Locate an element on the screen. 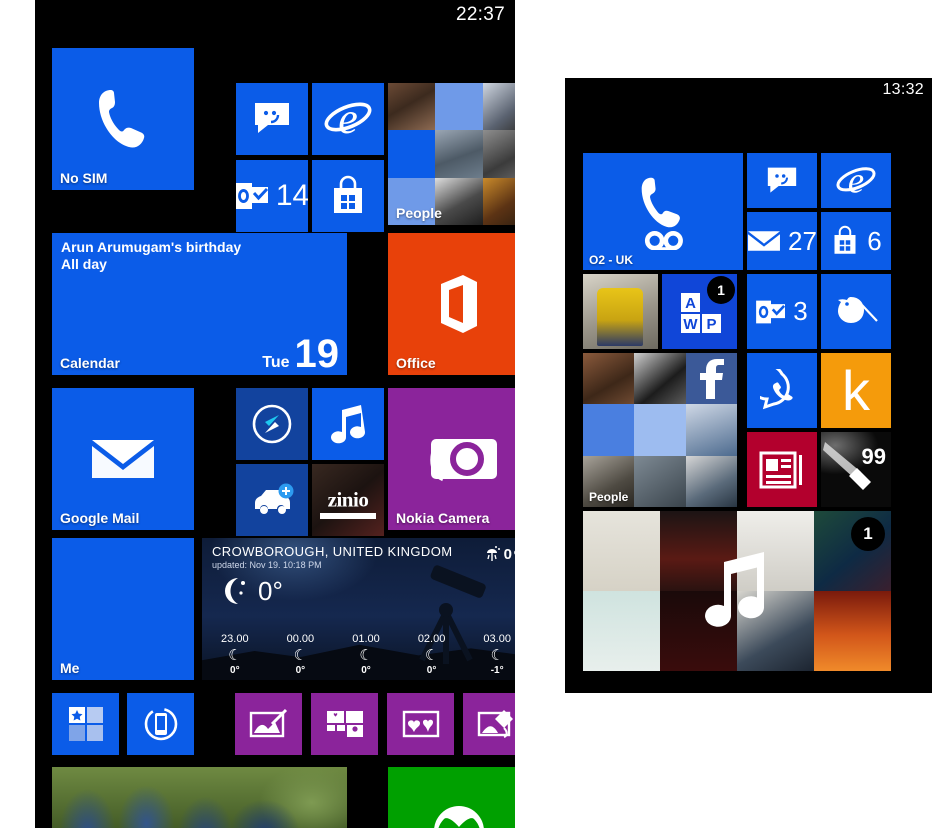 Image resolution: width=950 pixels, height=828 pixels. tile-xbox: XBOX is located at coordinates (451, 797).